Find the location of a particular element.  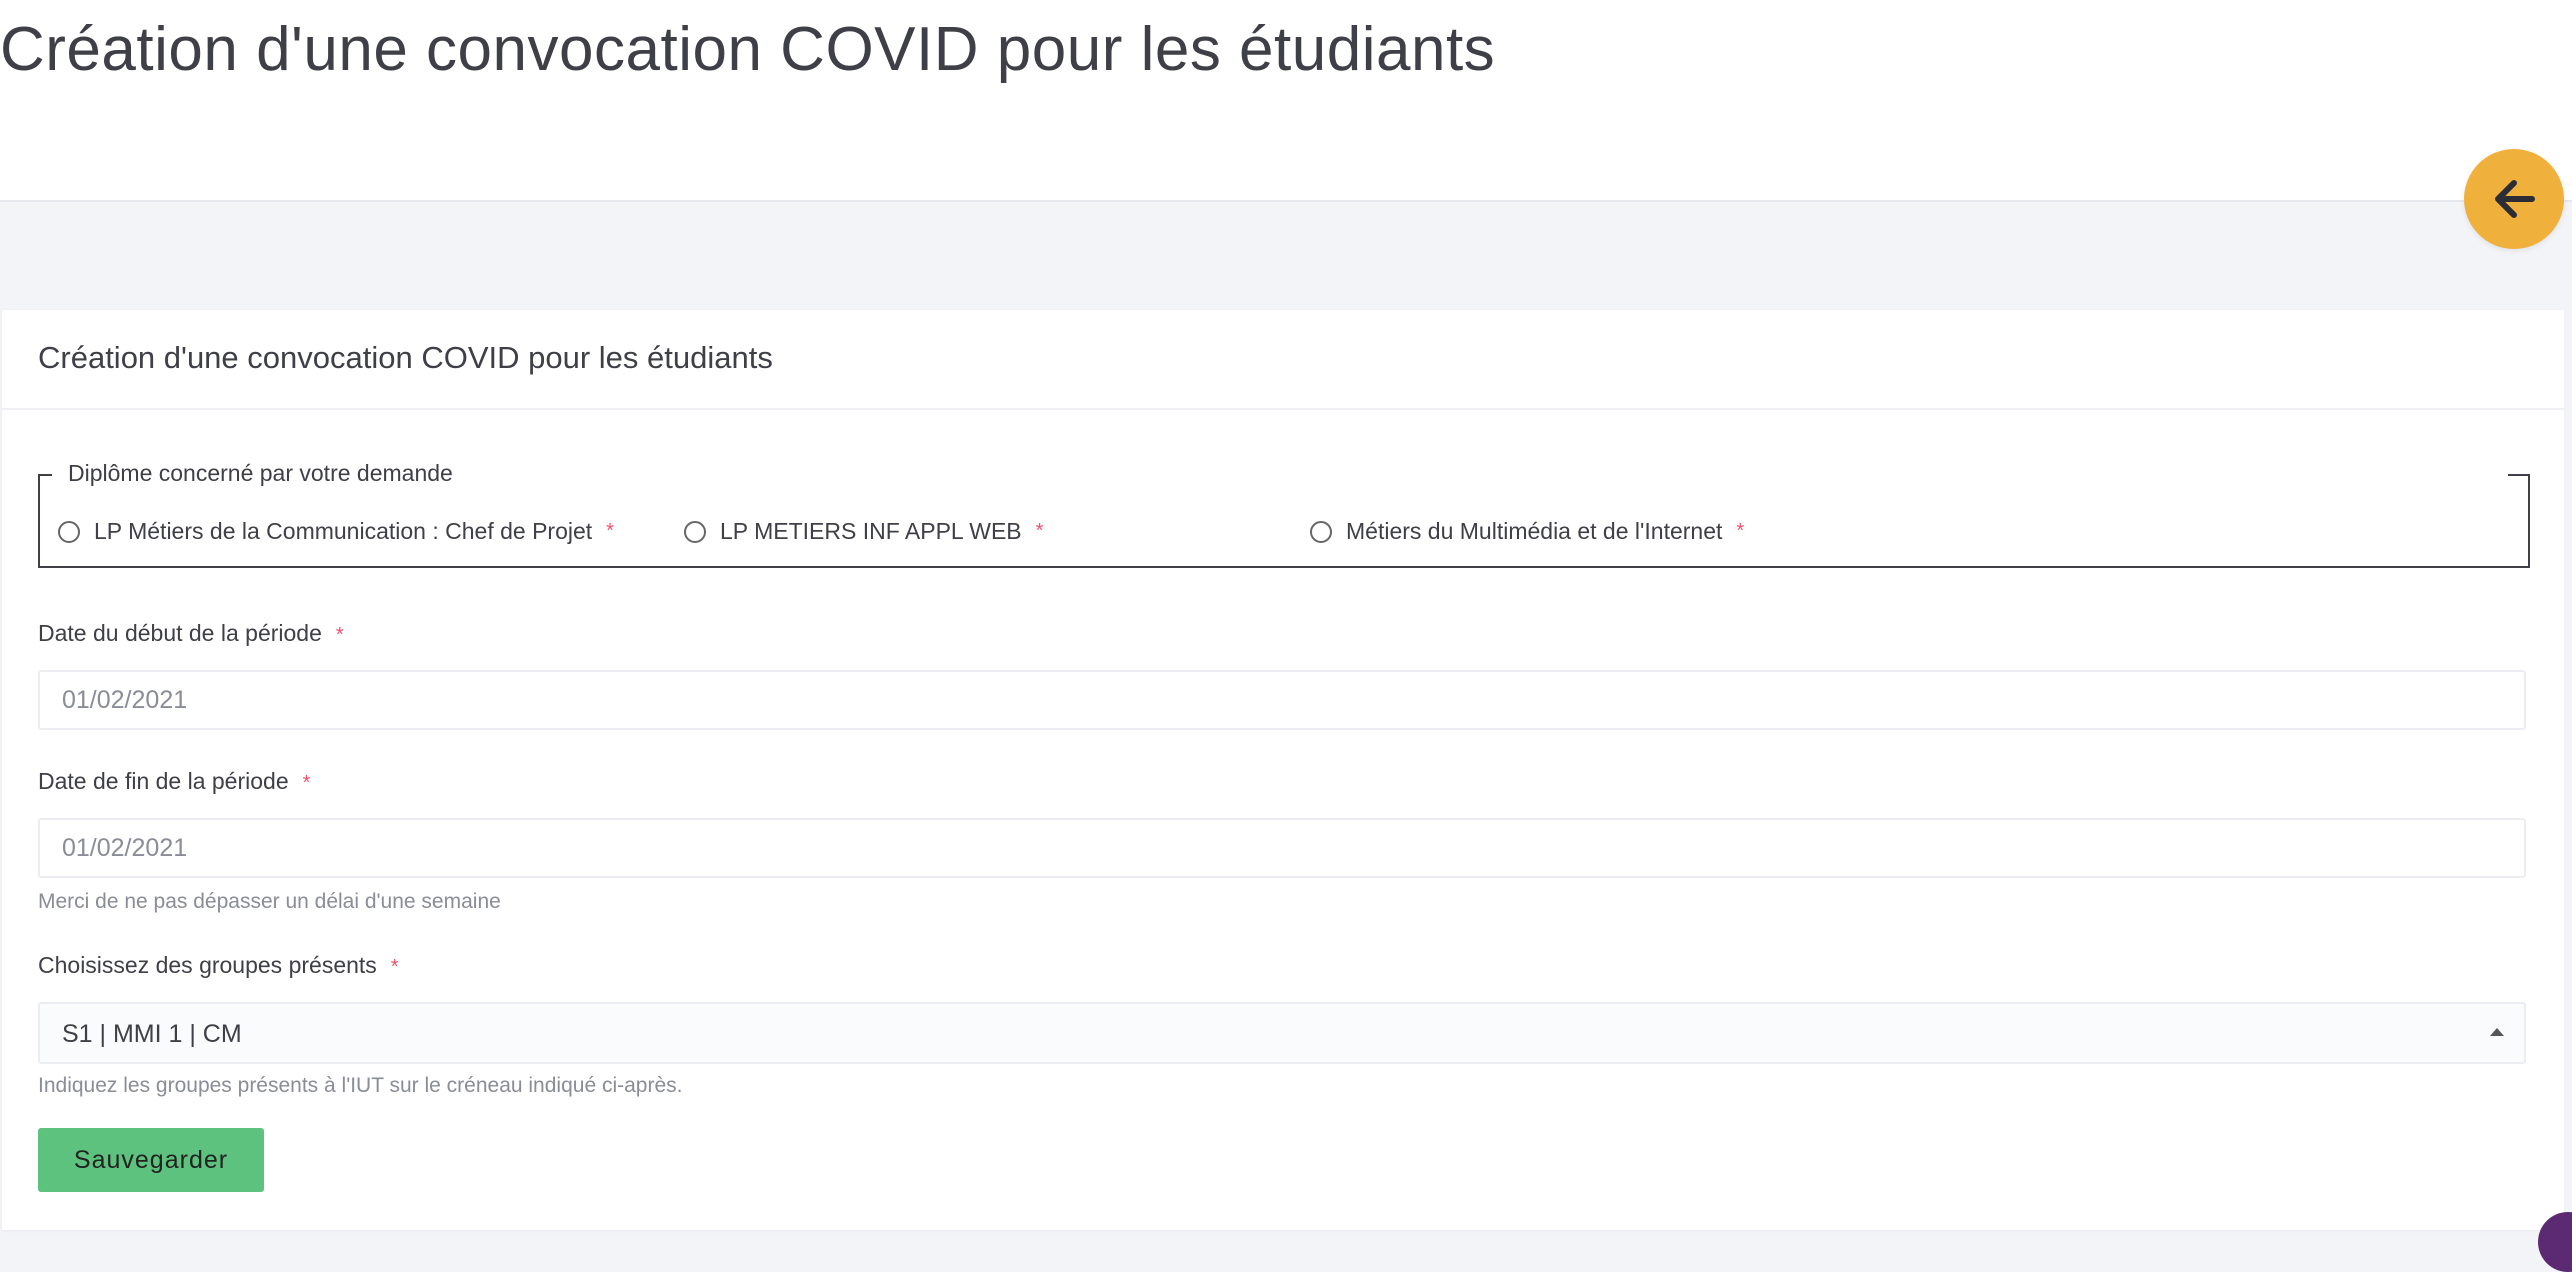

start-date-label-text: Date du début de la période is located at coordinates (180, 633).